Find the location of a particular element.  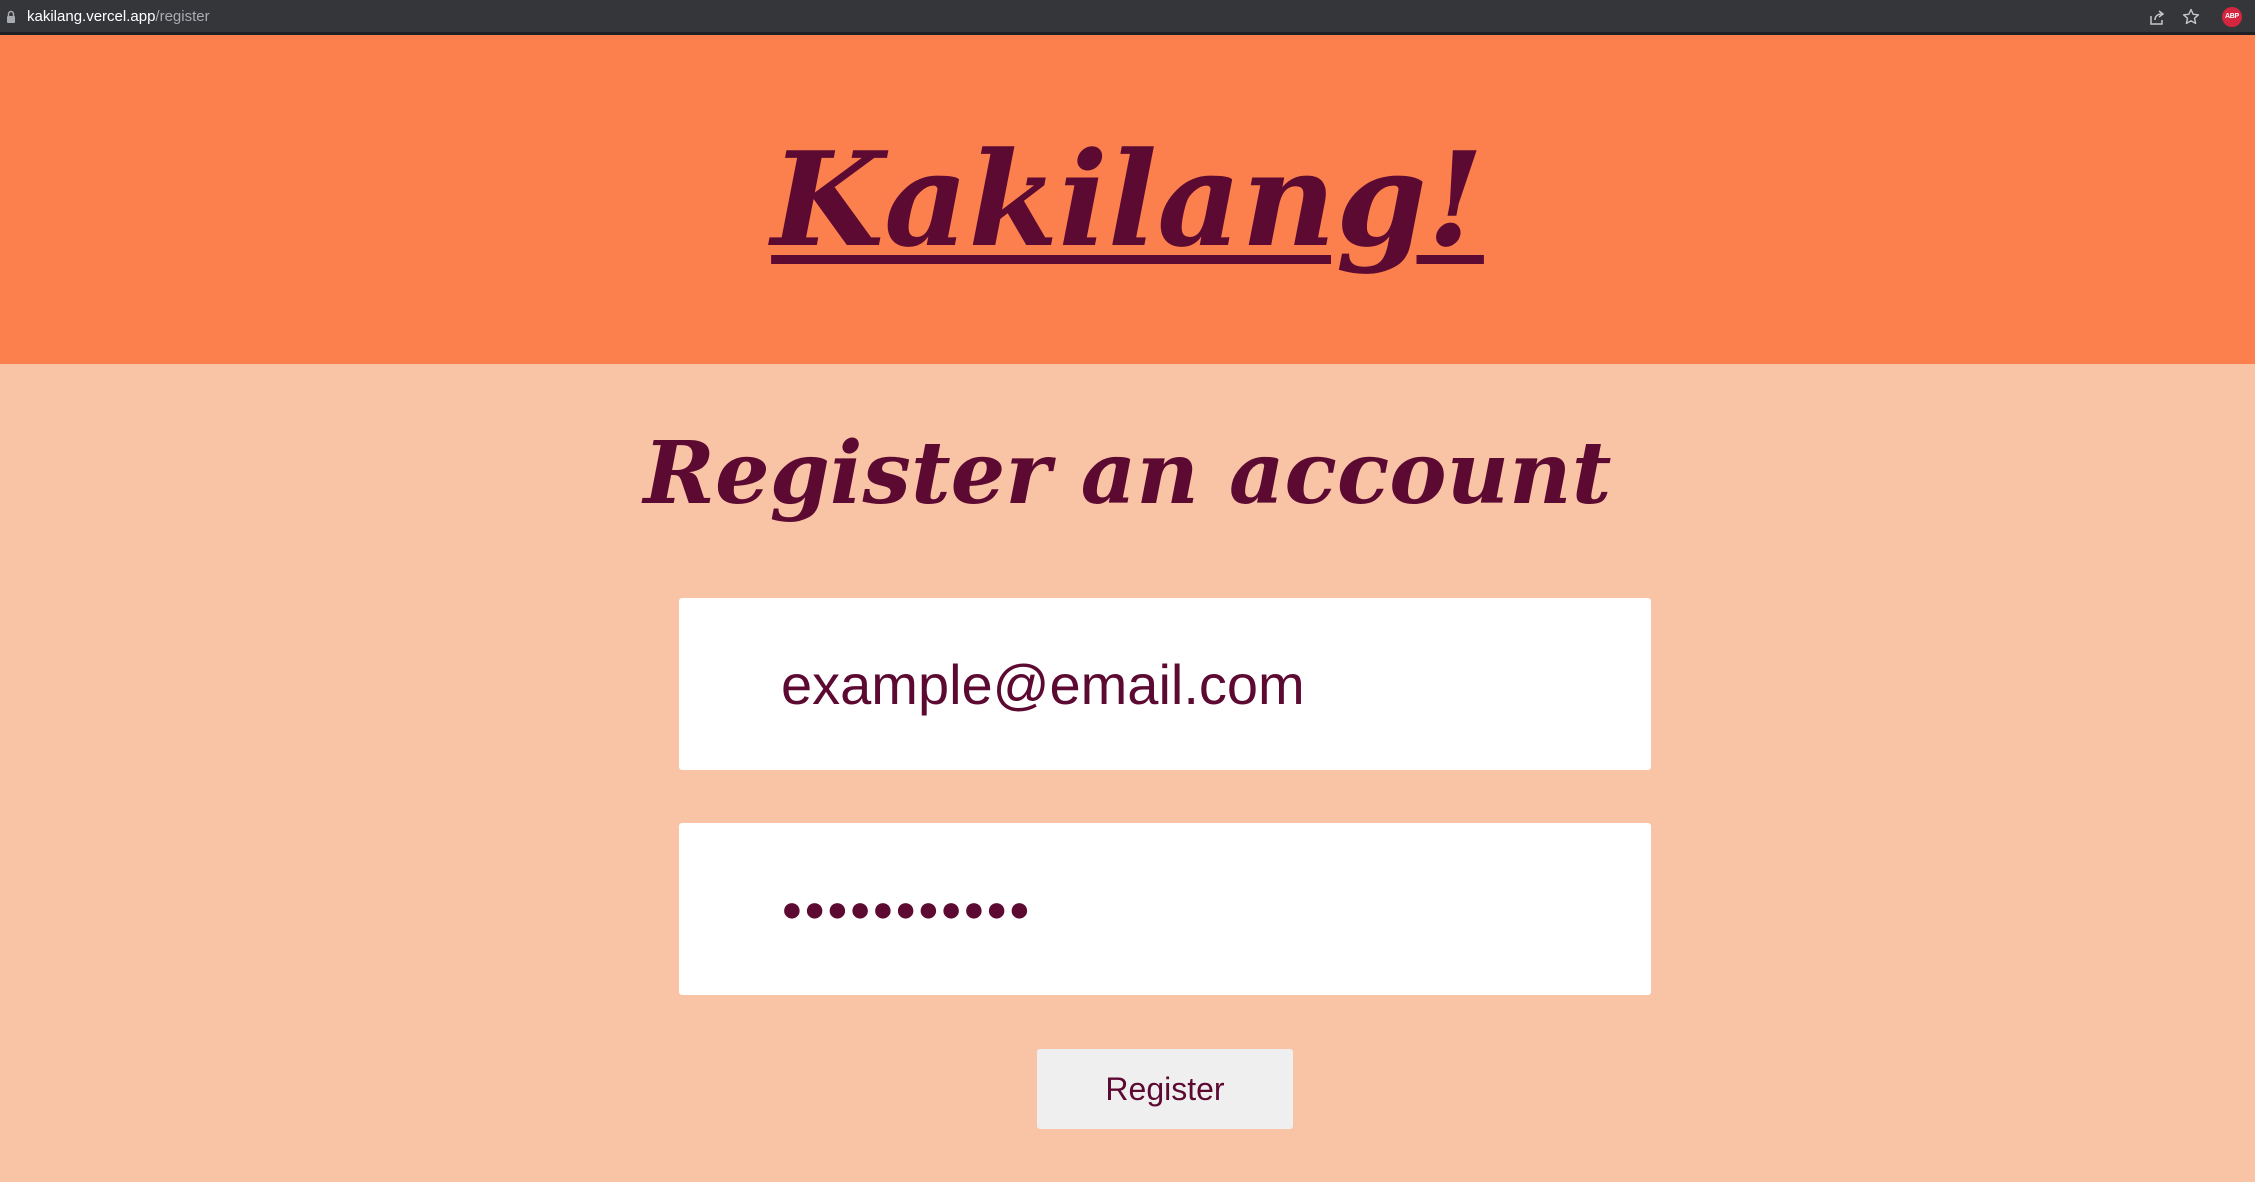

page-title: Register an account is located at coordinates (1127, 473).